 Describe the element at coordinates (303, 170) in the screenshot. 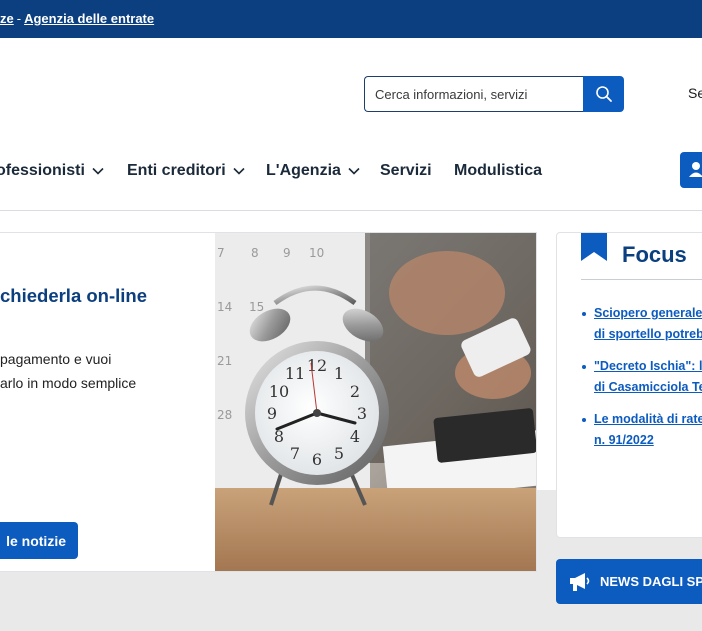

I see `nav-item-label: L'Agenzia` at that location.